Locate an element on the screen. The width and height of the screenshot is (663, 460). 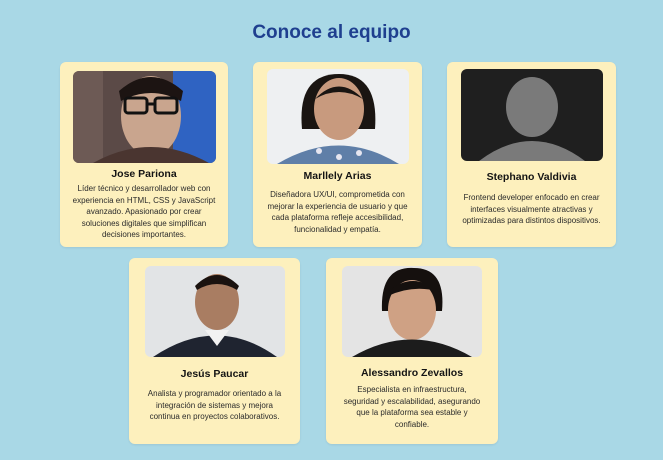
member-name: Alessandro Zevallos is located at coordinates (412, 373).